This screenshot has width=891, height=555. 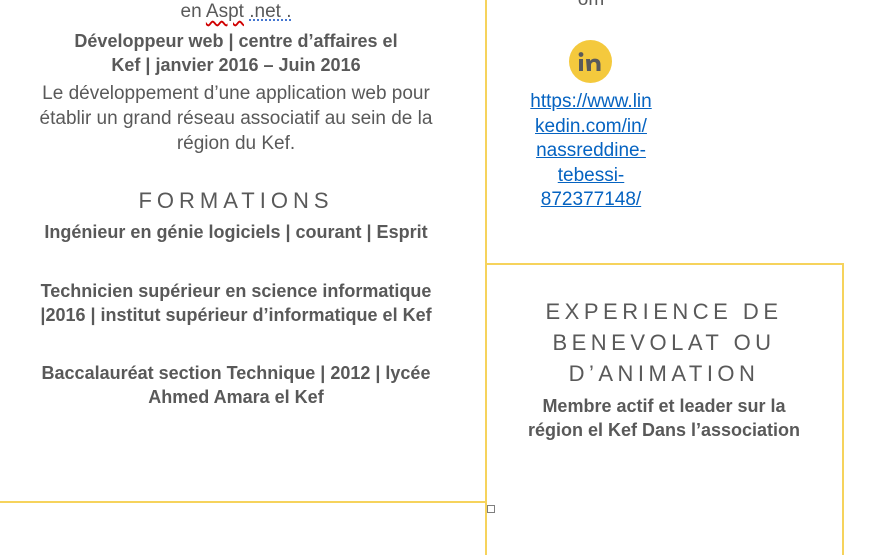 I want to click on intro-prefix: en, so click(x=193, y=11).